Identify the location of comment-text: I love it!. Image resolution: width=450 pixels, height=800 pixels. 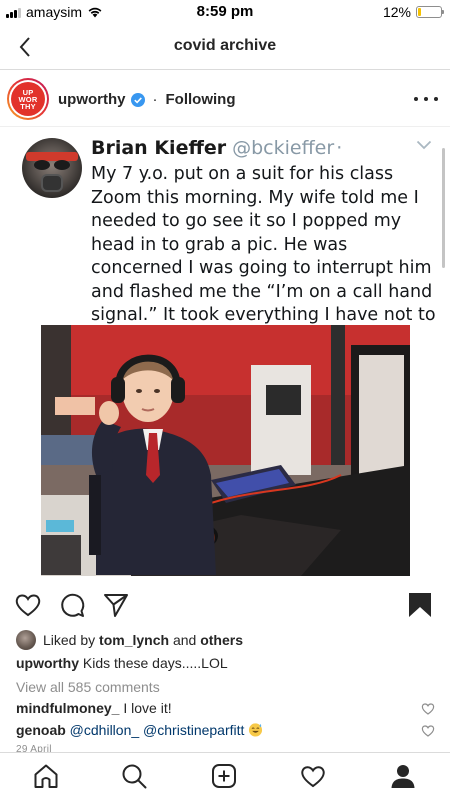
(147, 708).